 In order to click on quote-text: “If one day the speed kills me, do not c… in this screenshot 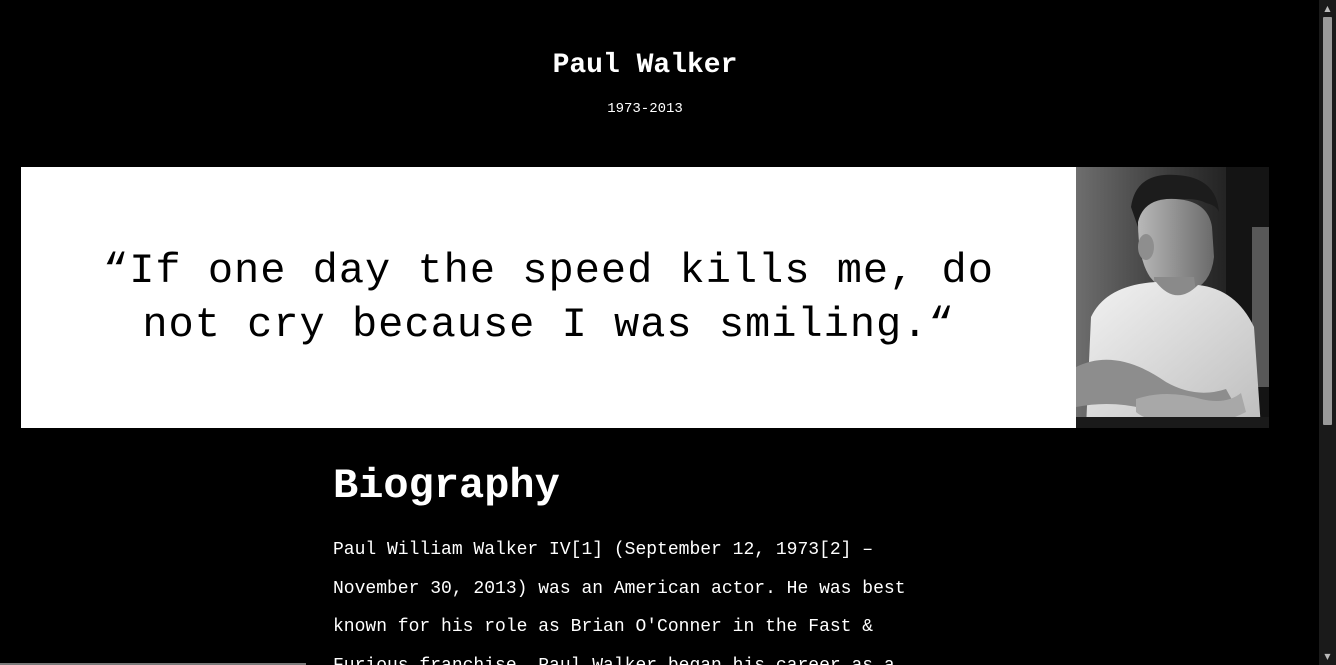, I will do `click(548, 297)`.